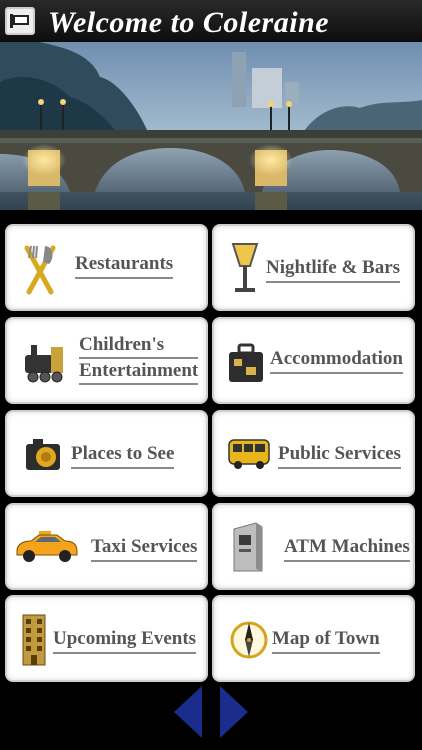  I want to click on menu-label: Map of Town, so click(326, 640).